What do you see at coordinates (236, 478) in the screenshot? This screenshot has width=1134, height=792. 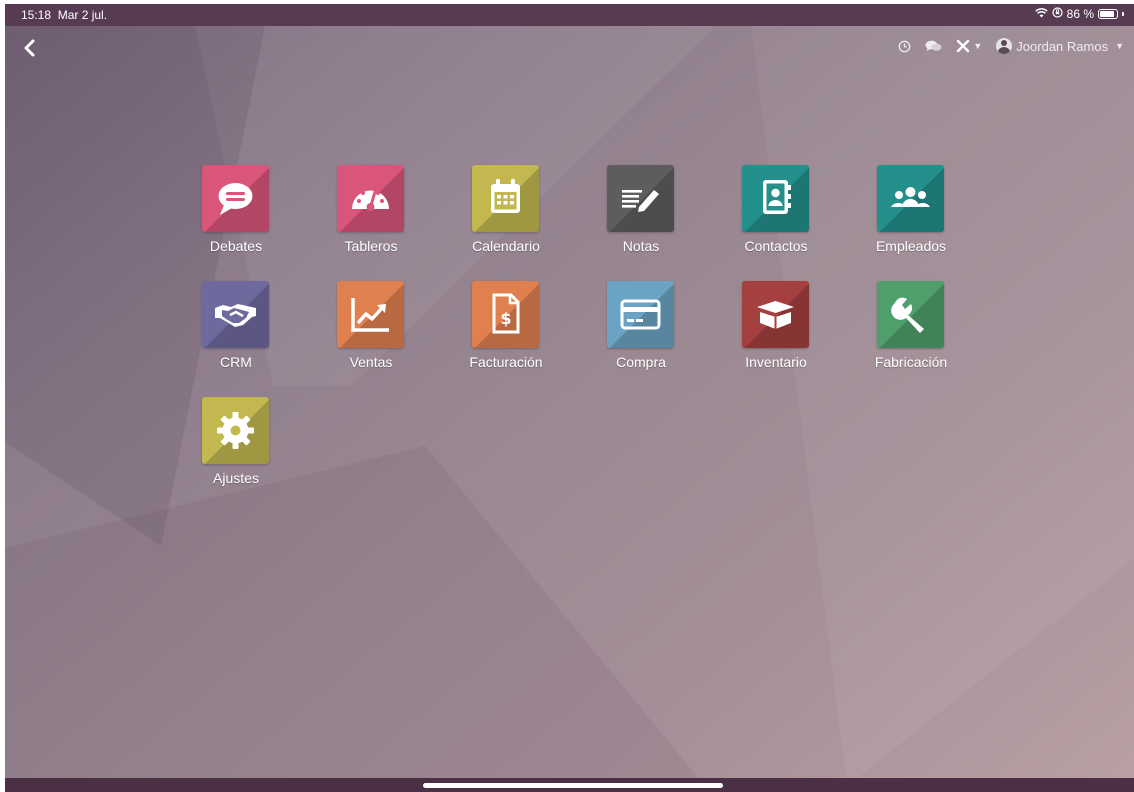 I see `app-label: Ajustes` at bounding box center [236, 478].